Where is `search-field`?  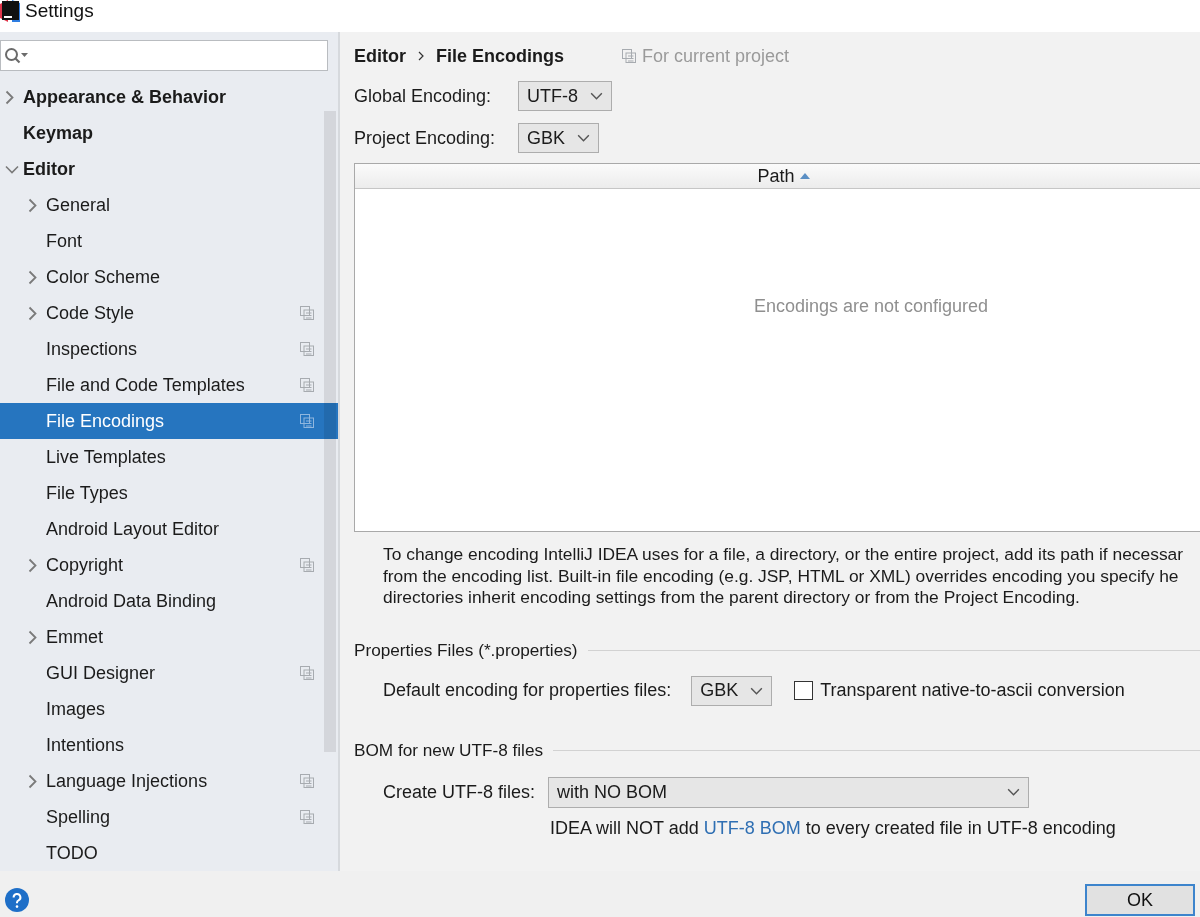 search-field is located at coordinates (164, 55).